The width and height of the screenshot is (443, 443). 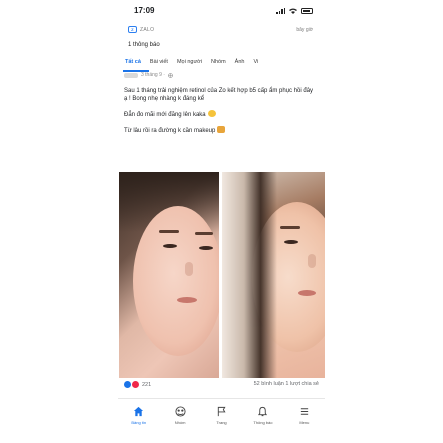 What do you see at coordinates (189, 63) in the screenshot?
I see `tab-people: Mọi người` at bounding box center [189, 63].